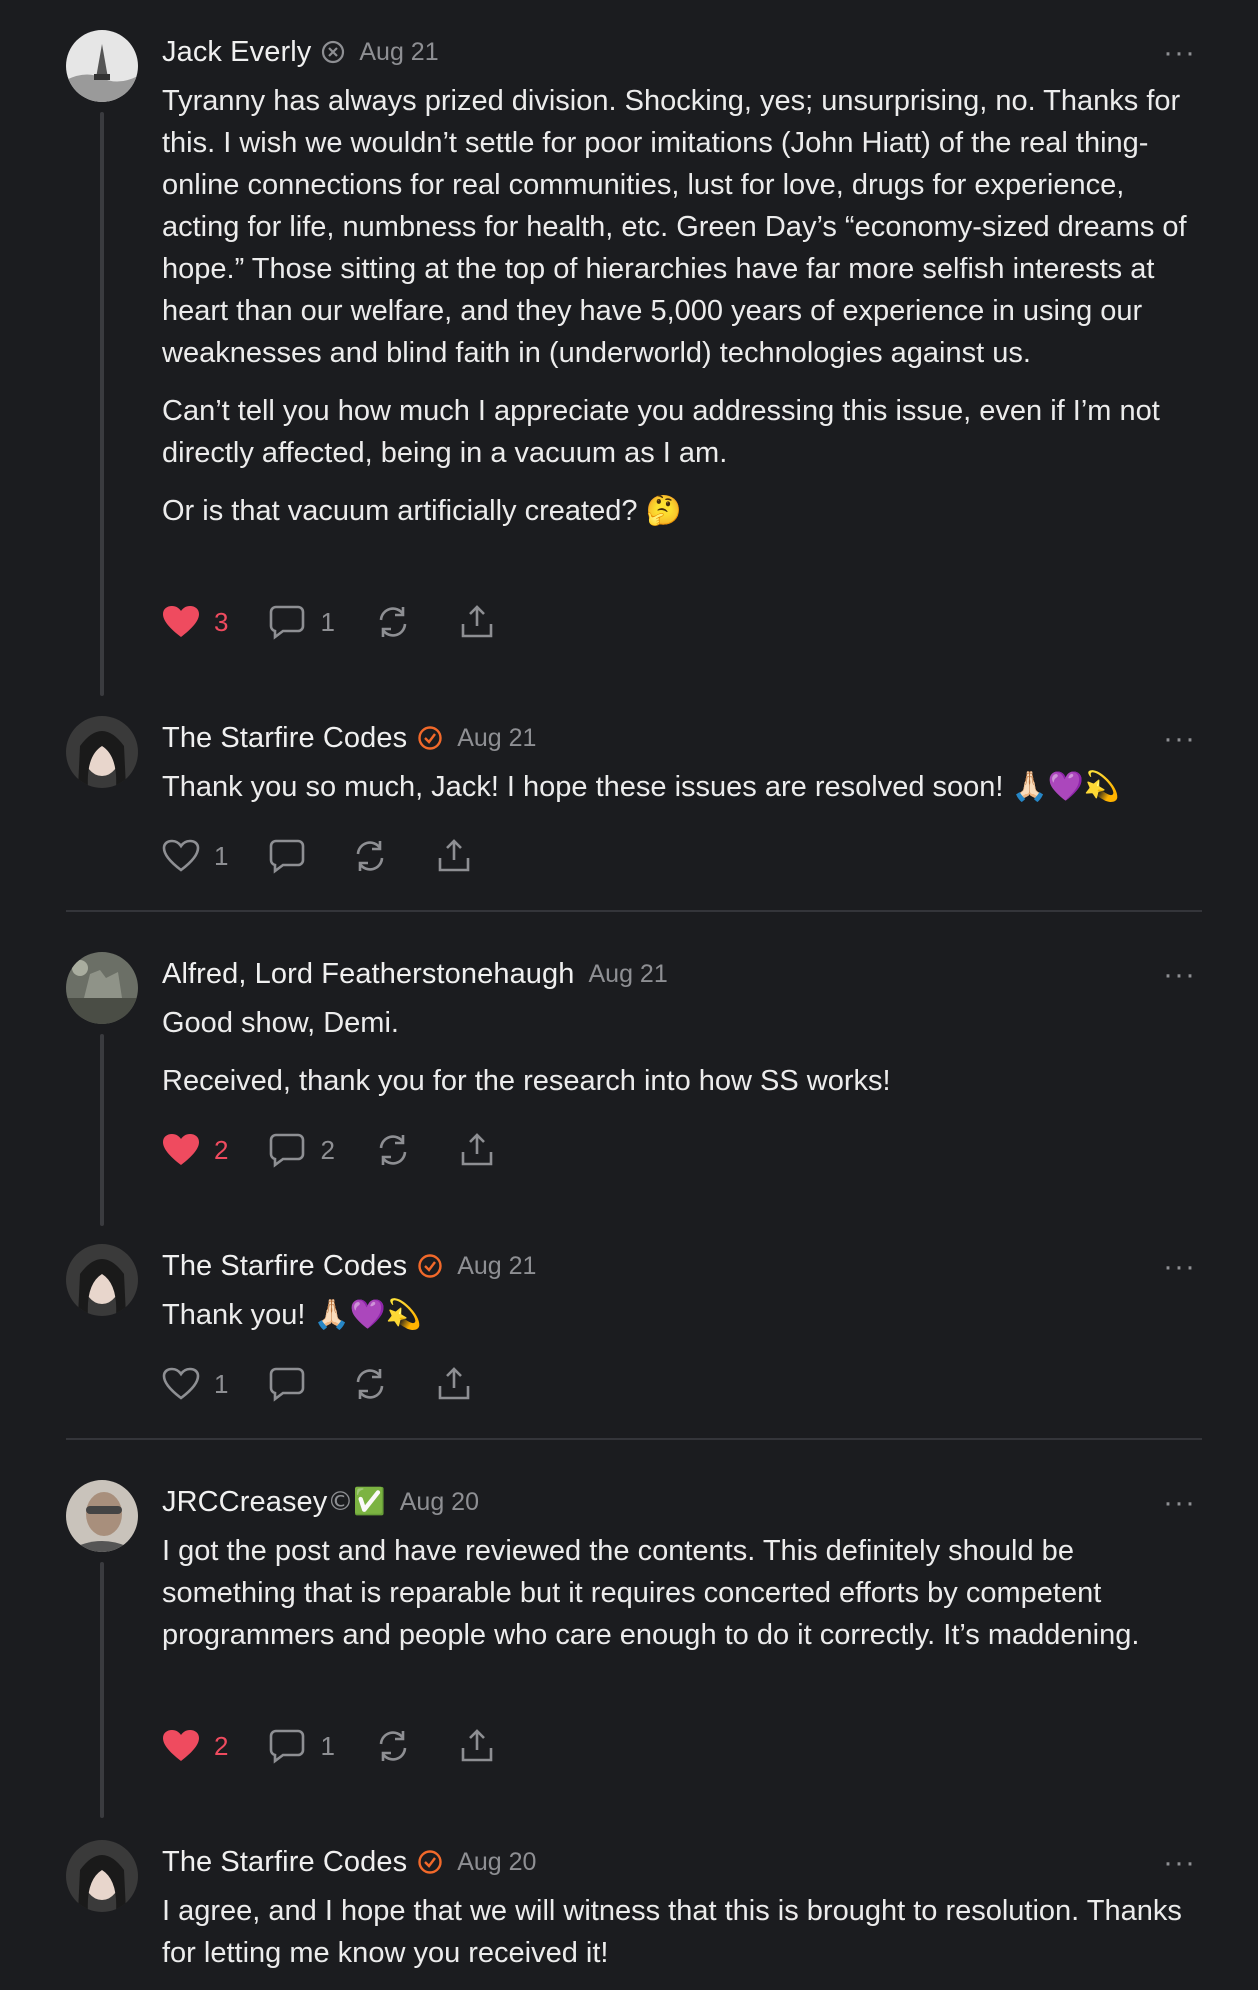 This screenshot has width=1258, height=1990. I want to click on comment-header: The Starfire Codes Aug 20, so click(349, 1862).